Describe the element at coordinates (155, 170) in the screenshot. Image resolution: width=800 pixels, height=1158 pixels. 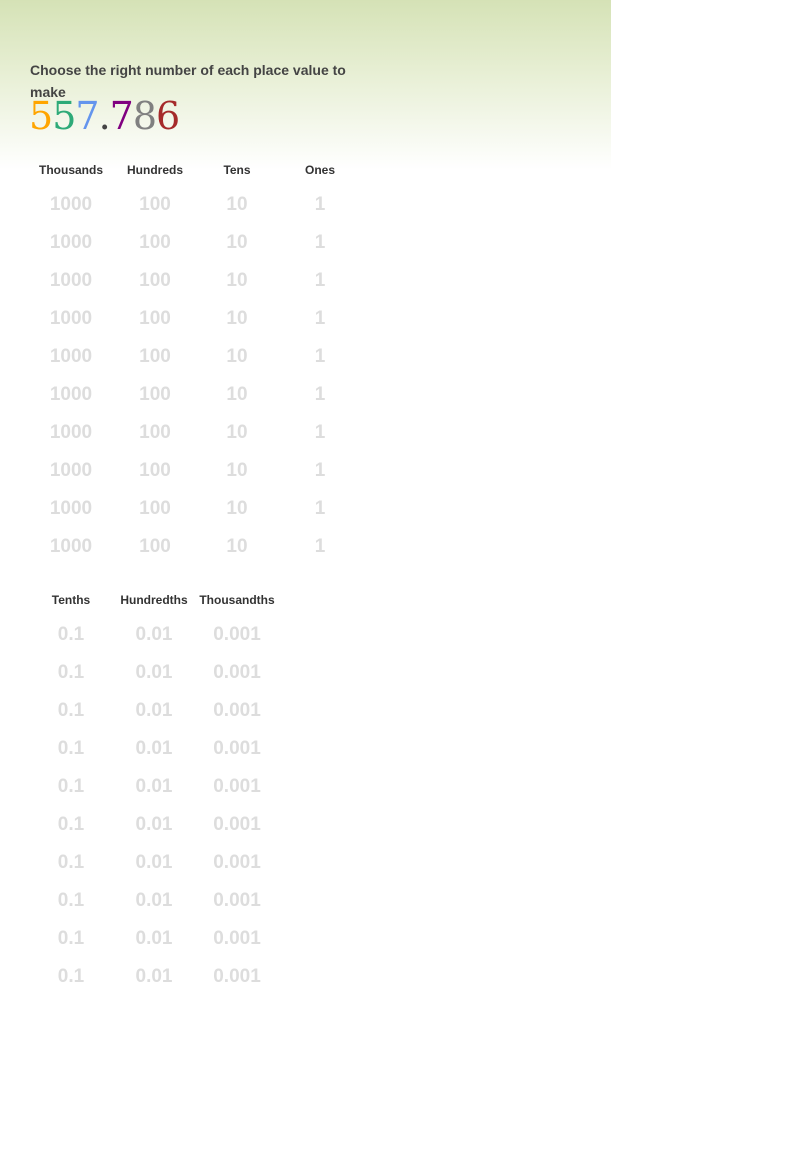
I see `column-header-hundreds: Hundreds` at that location.